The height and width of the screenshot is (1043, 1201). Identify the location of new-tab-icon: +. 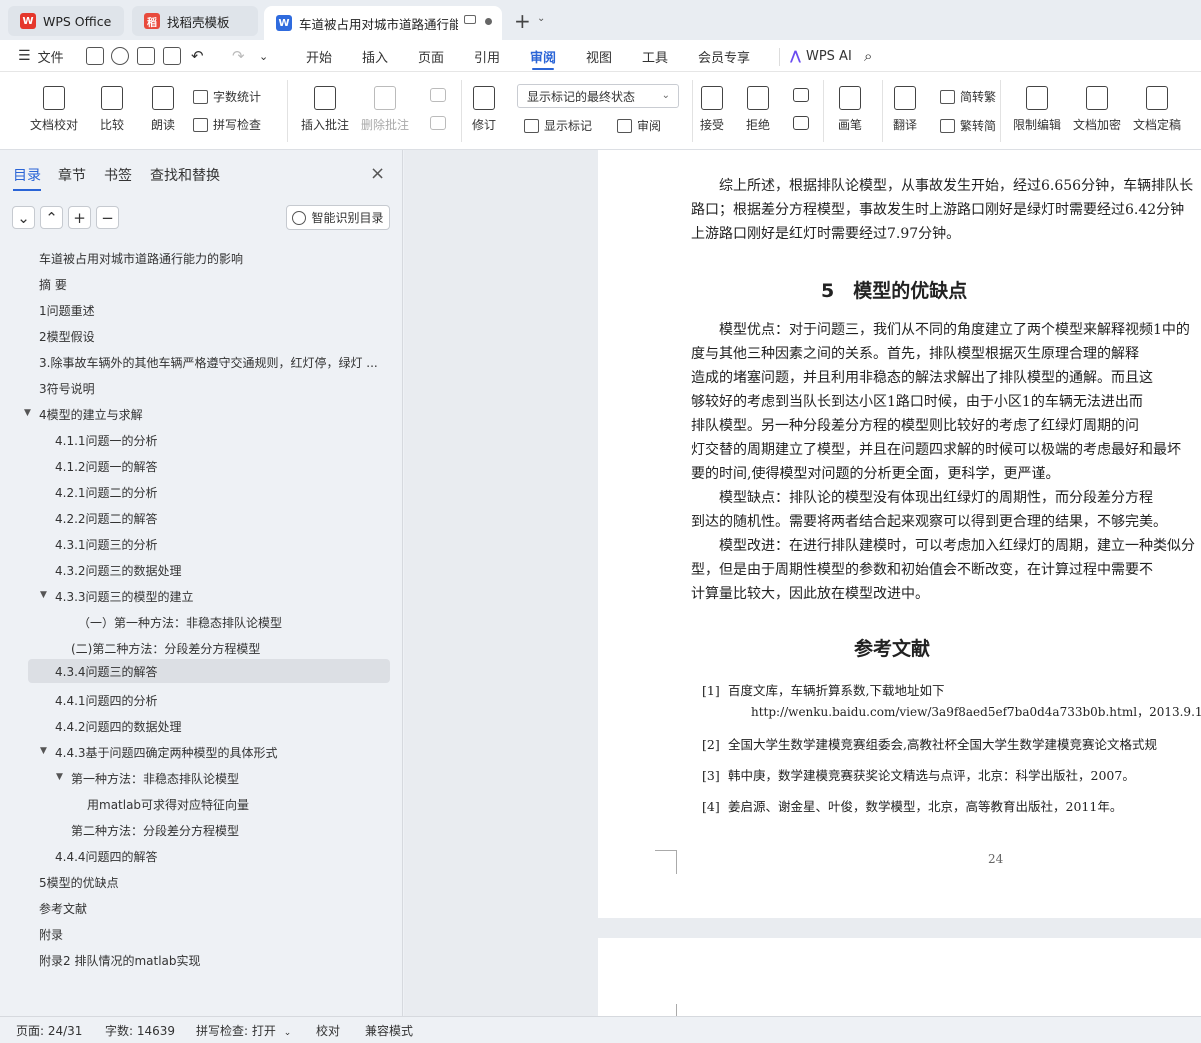
(522, 21).